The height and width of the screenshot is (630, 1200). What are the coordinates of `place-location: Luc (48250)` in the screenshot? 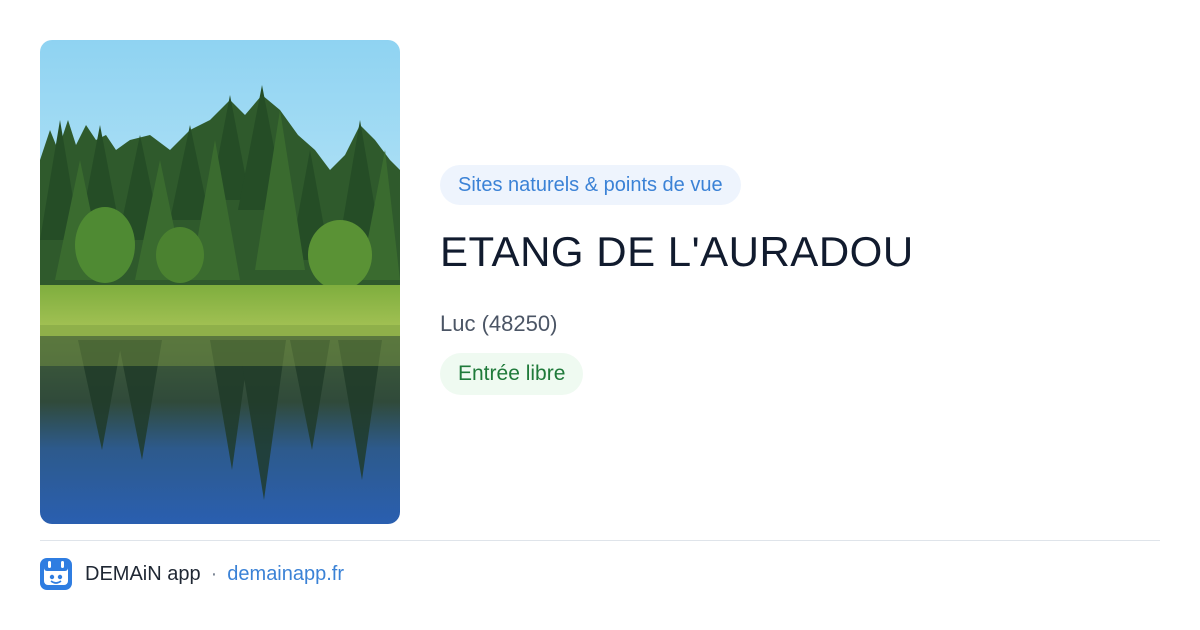 It's located at (499, 323).